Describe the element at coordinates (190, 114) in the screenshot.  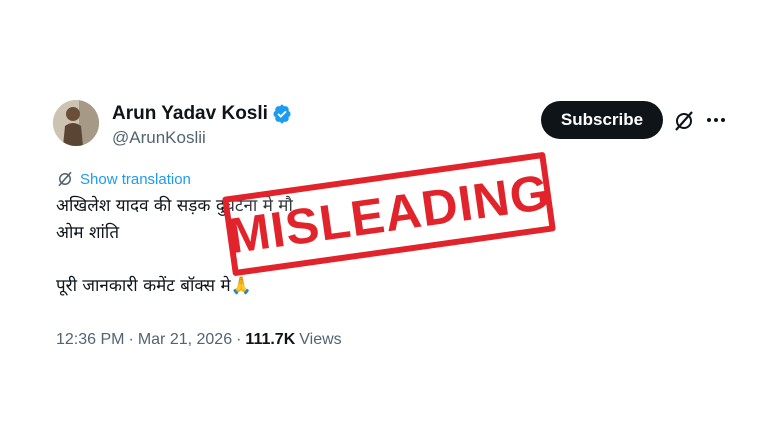
I see `display-name: Arun Yadav Kosli` at that location.